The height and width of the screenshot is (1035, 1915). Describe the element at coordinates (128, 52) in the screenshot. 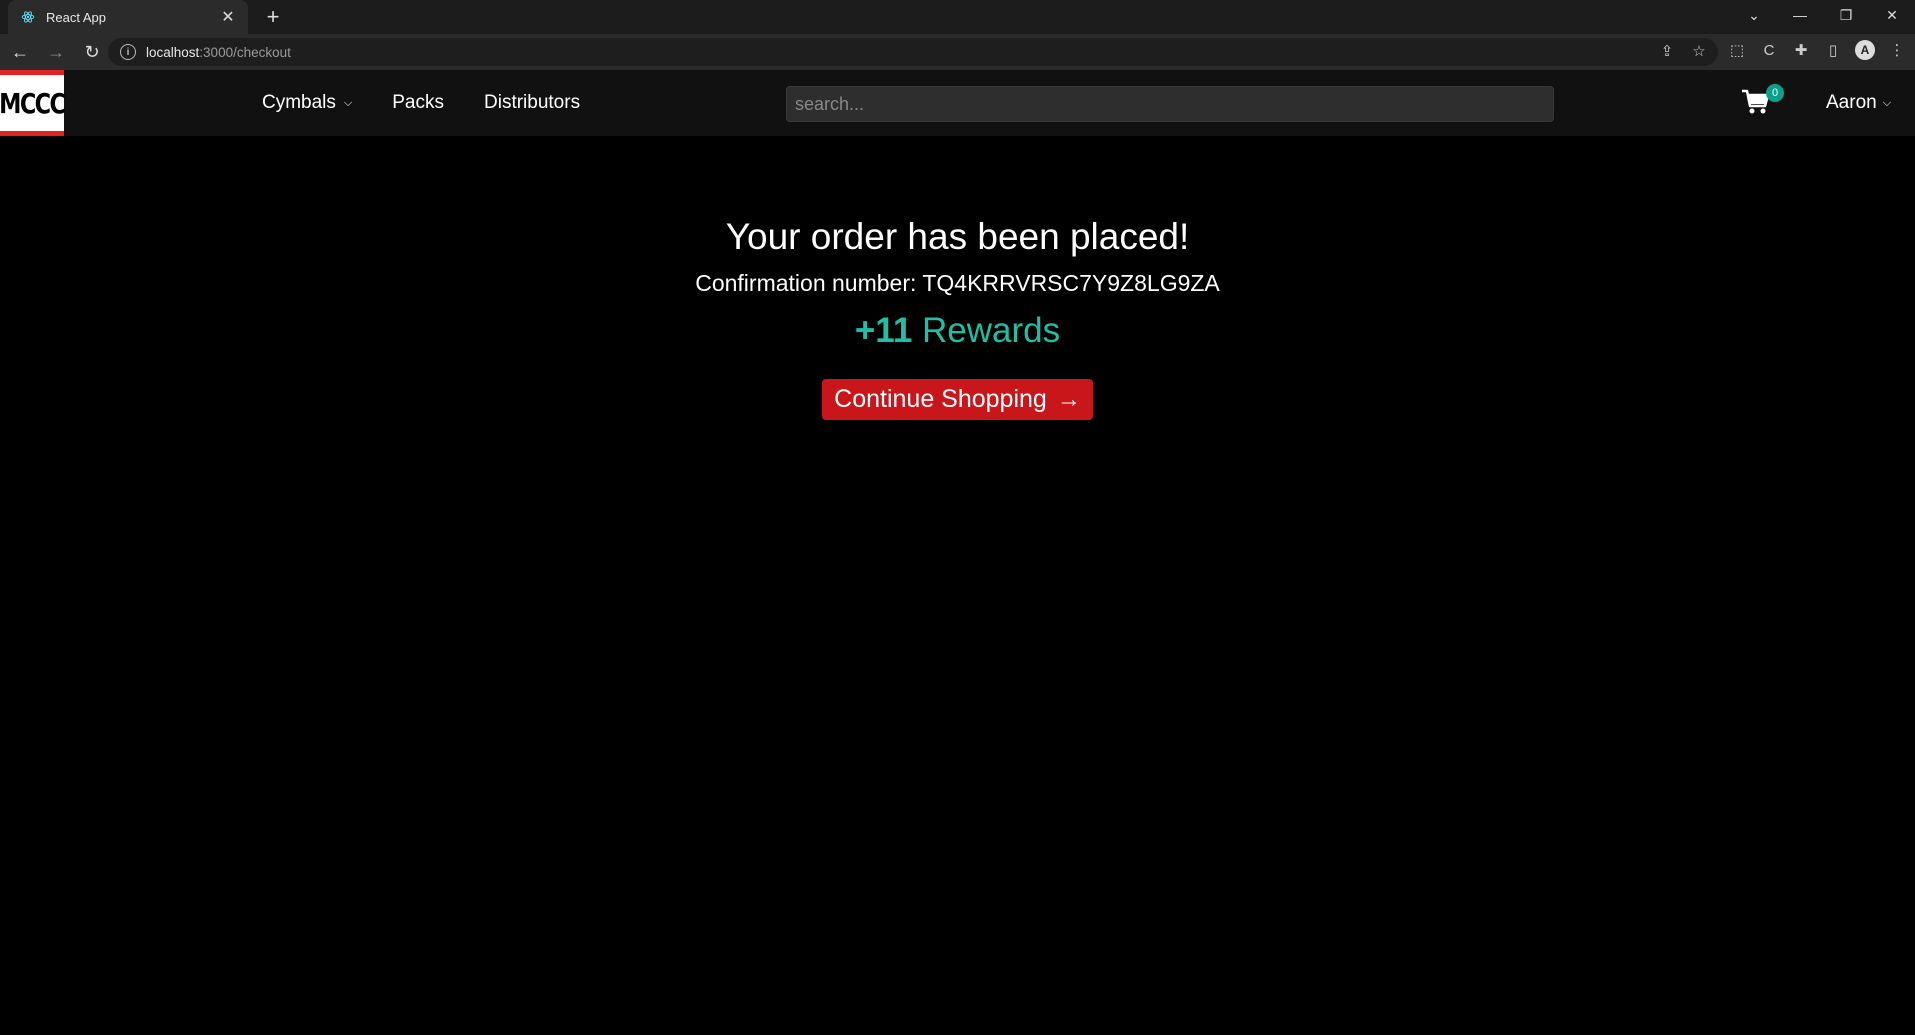

I see `info-icon: i` at that location.